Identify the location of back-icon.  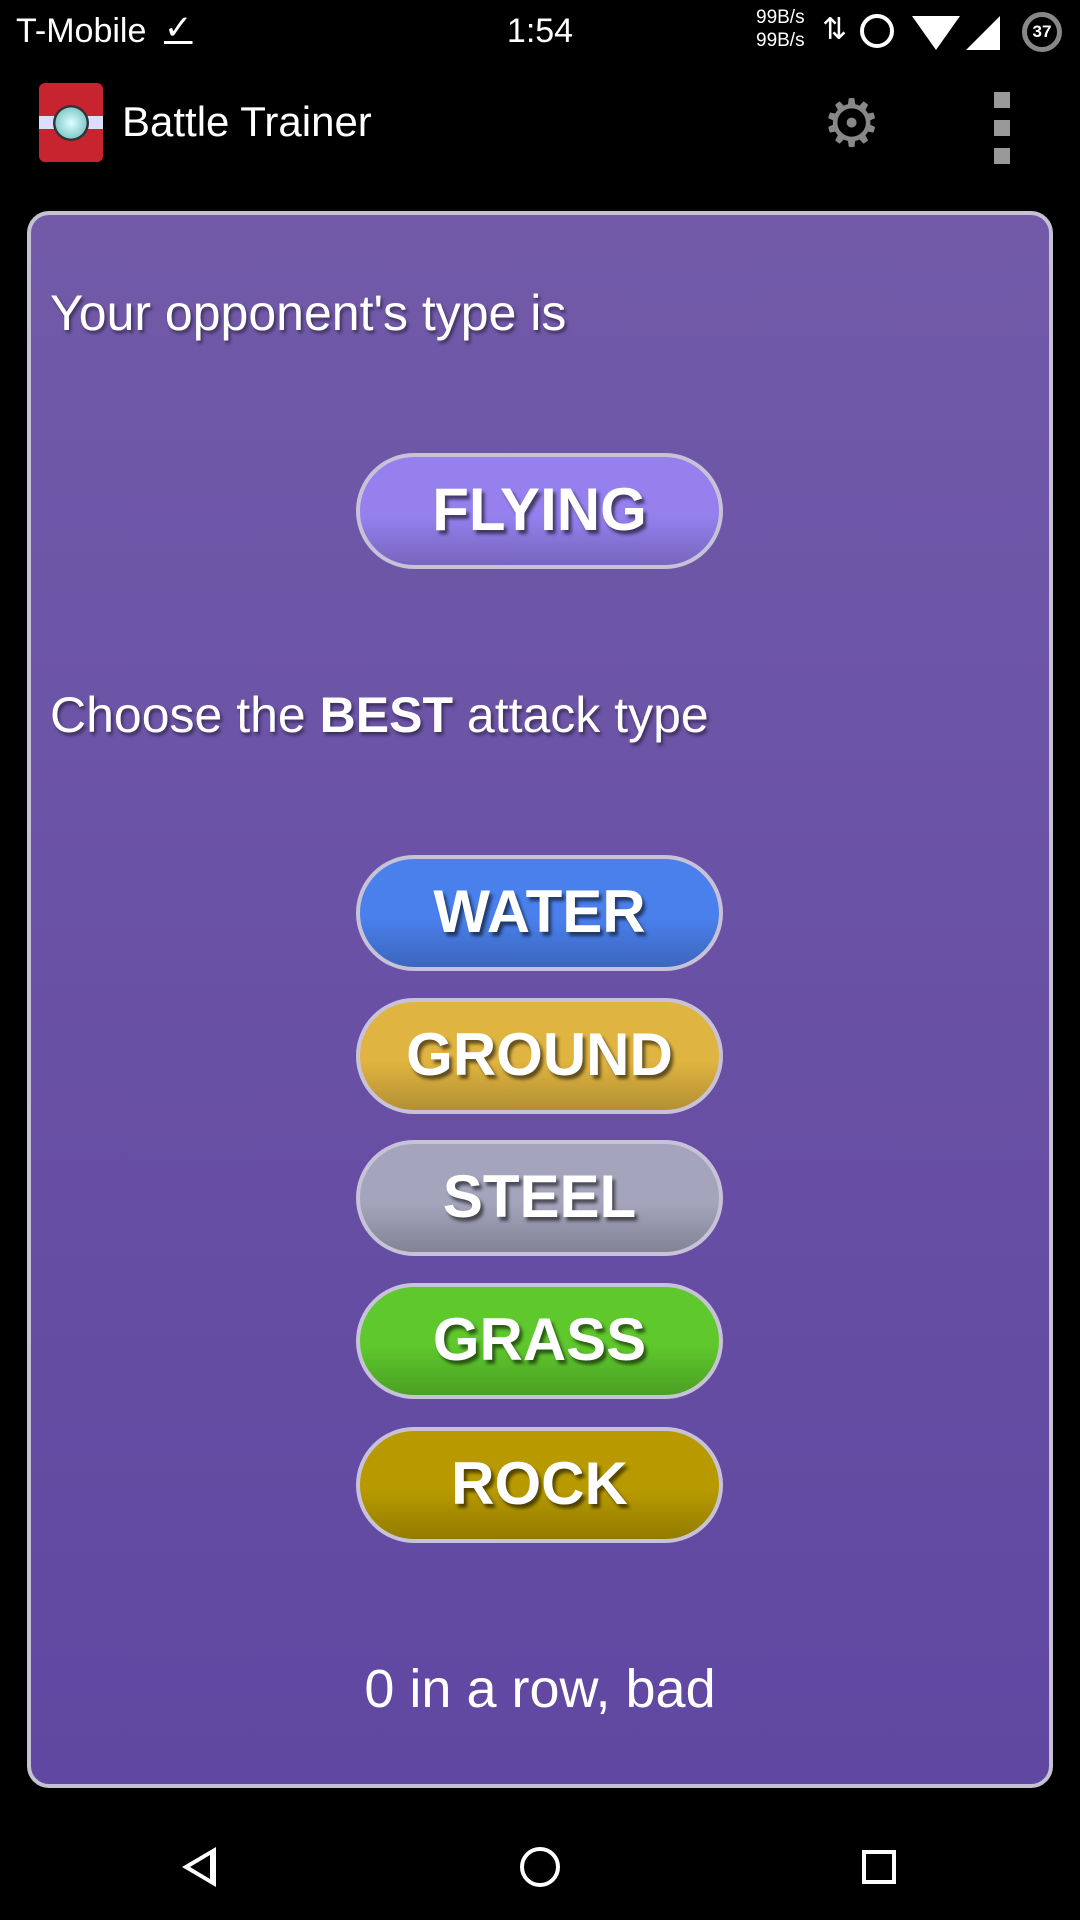
(199, 1867).